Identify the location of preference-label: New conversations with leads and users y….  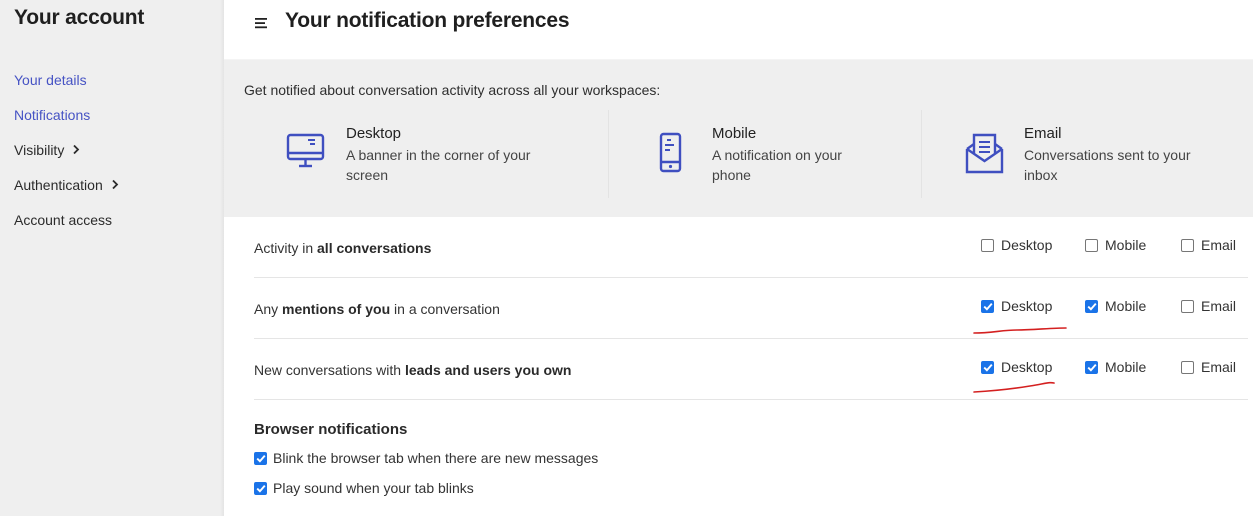
(412, 370).